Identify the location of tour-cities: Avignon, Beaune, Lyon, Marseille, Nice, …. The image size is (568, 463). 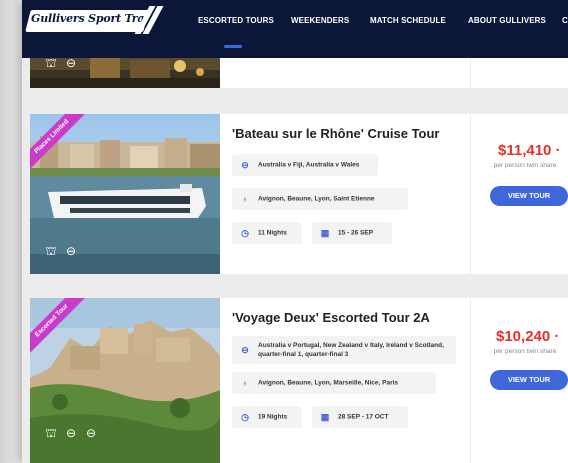
(328, 383).